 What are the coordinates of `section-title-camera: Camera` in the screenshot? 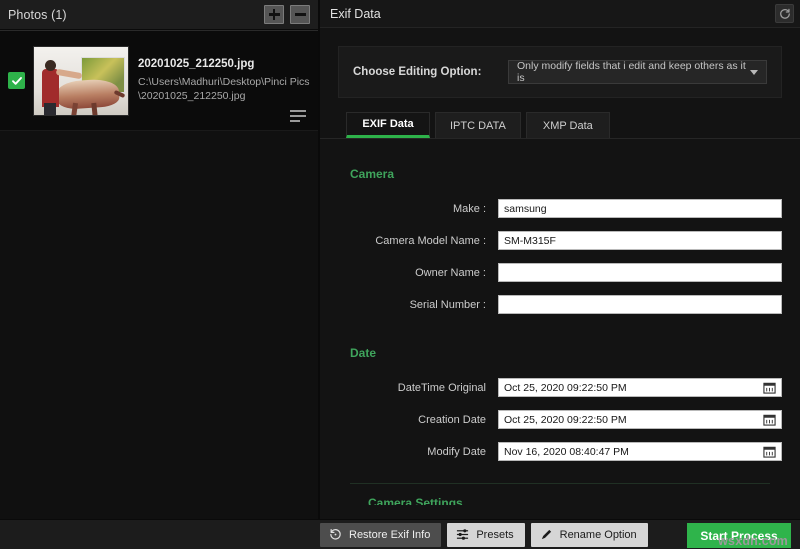 It's located at (372, 174).